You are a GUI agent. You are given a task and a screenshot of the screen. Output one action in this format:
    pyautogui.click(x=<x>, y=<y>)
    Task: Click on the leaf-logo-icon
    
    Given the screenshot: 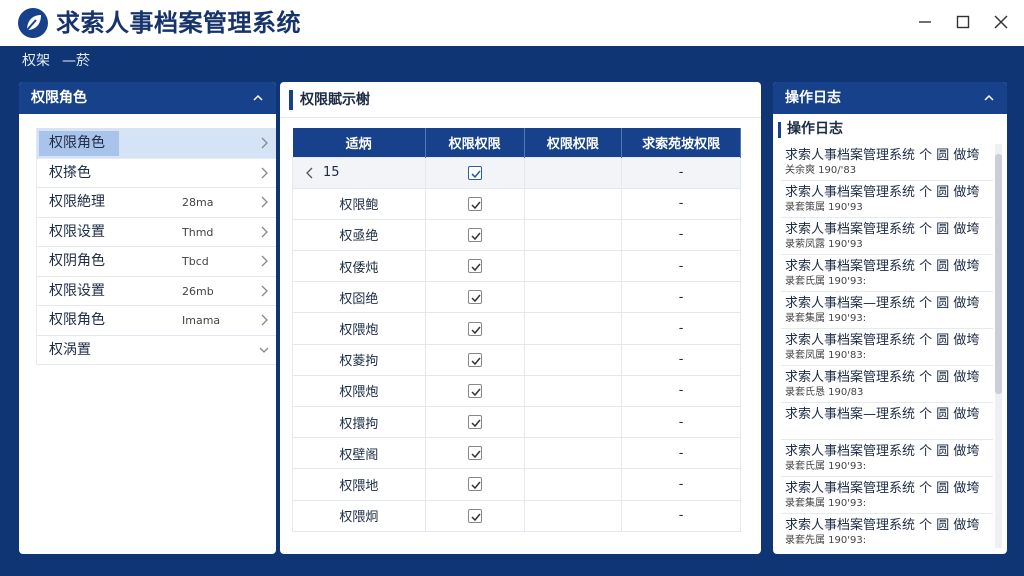 What is the action you would take?
    pyautogui.click(x=33, y=23)
    